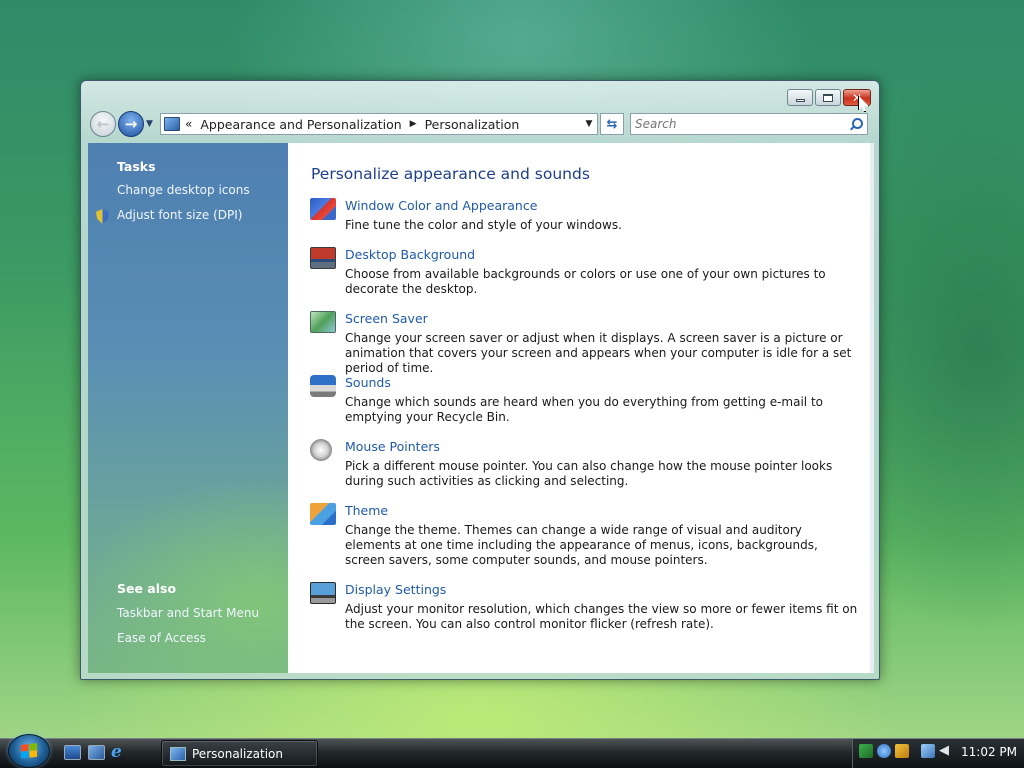  I want to click on link-sounds: Sounds, so click(368, 382).